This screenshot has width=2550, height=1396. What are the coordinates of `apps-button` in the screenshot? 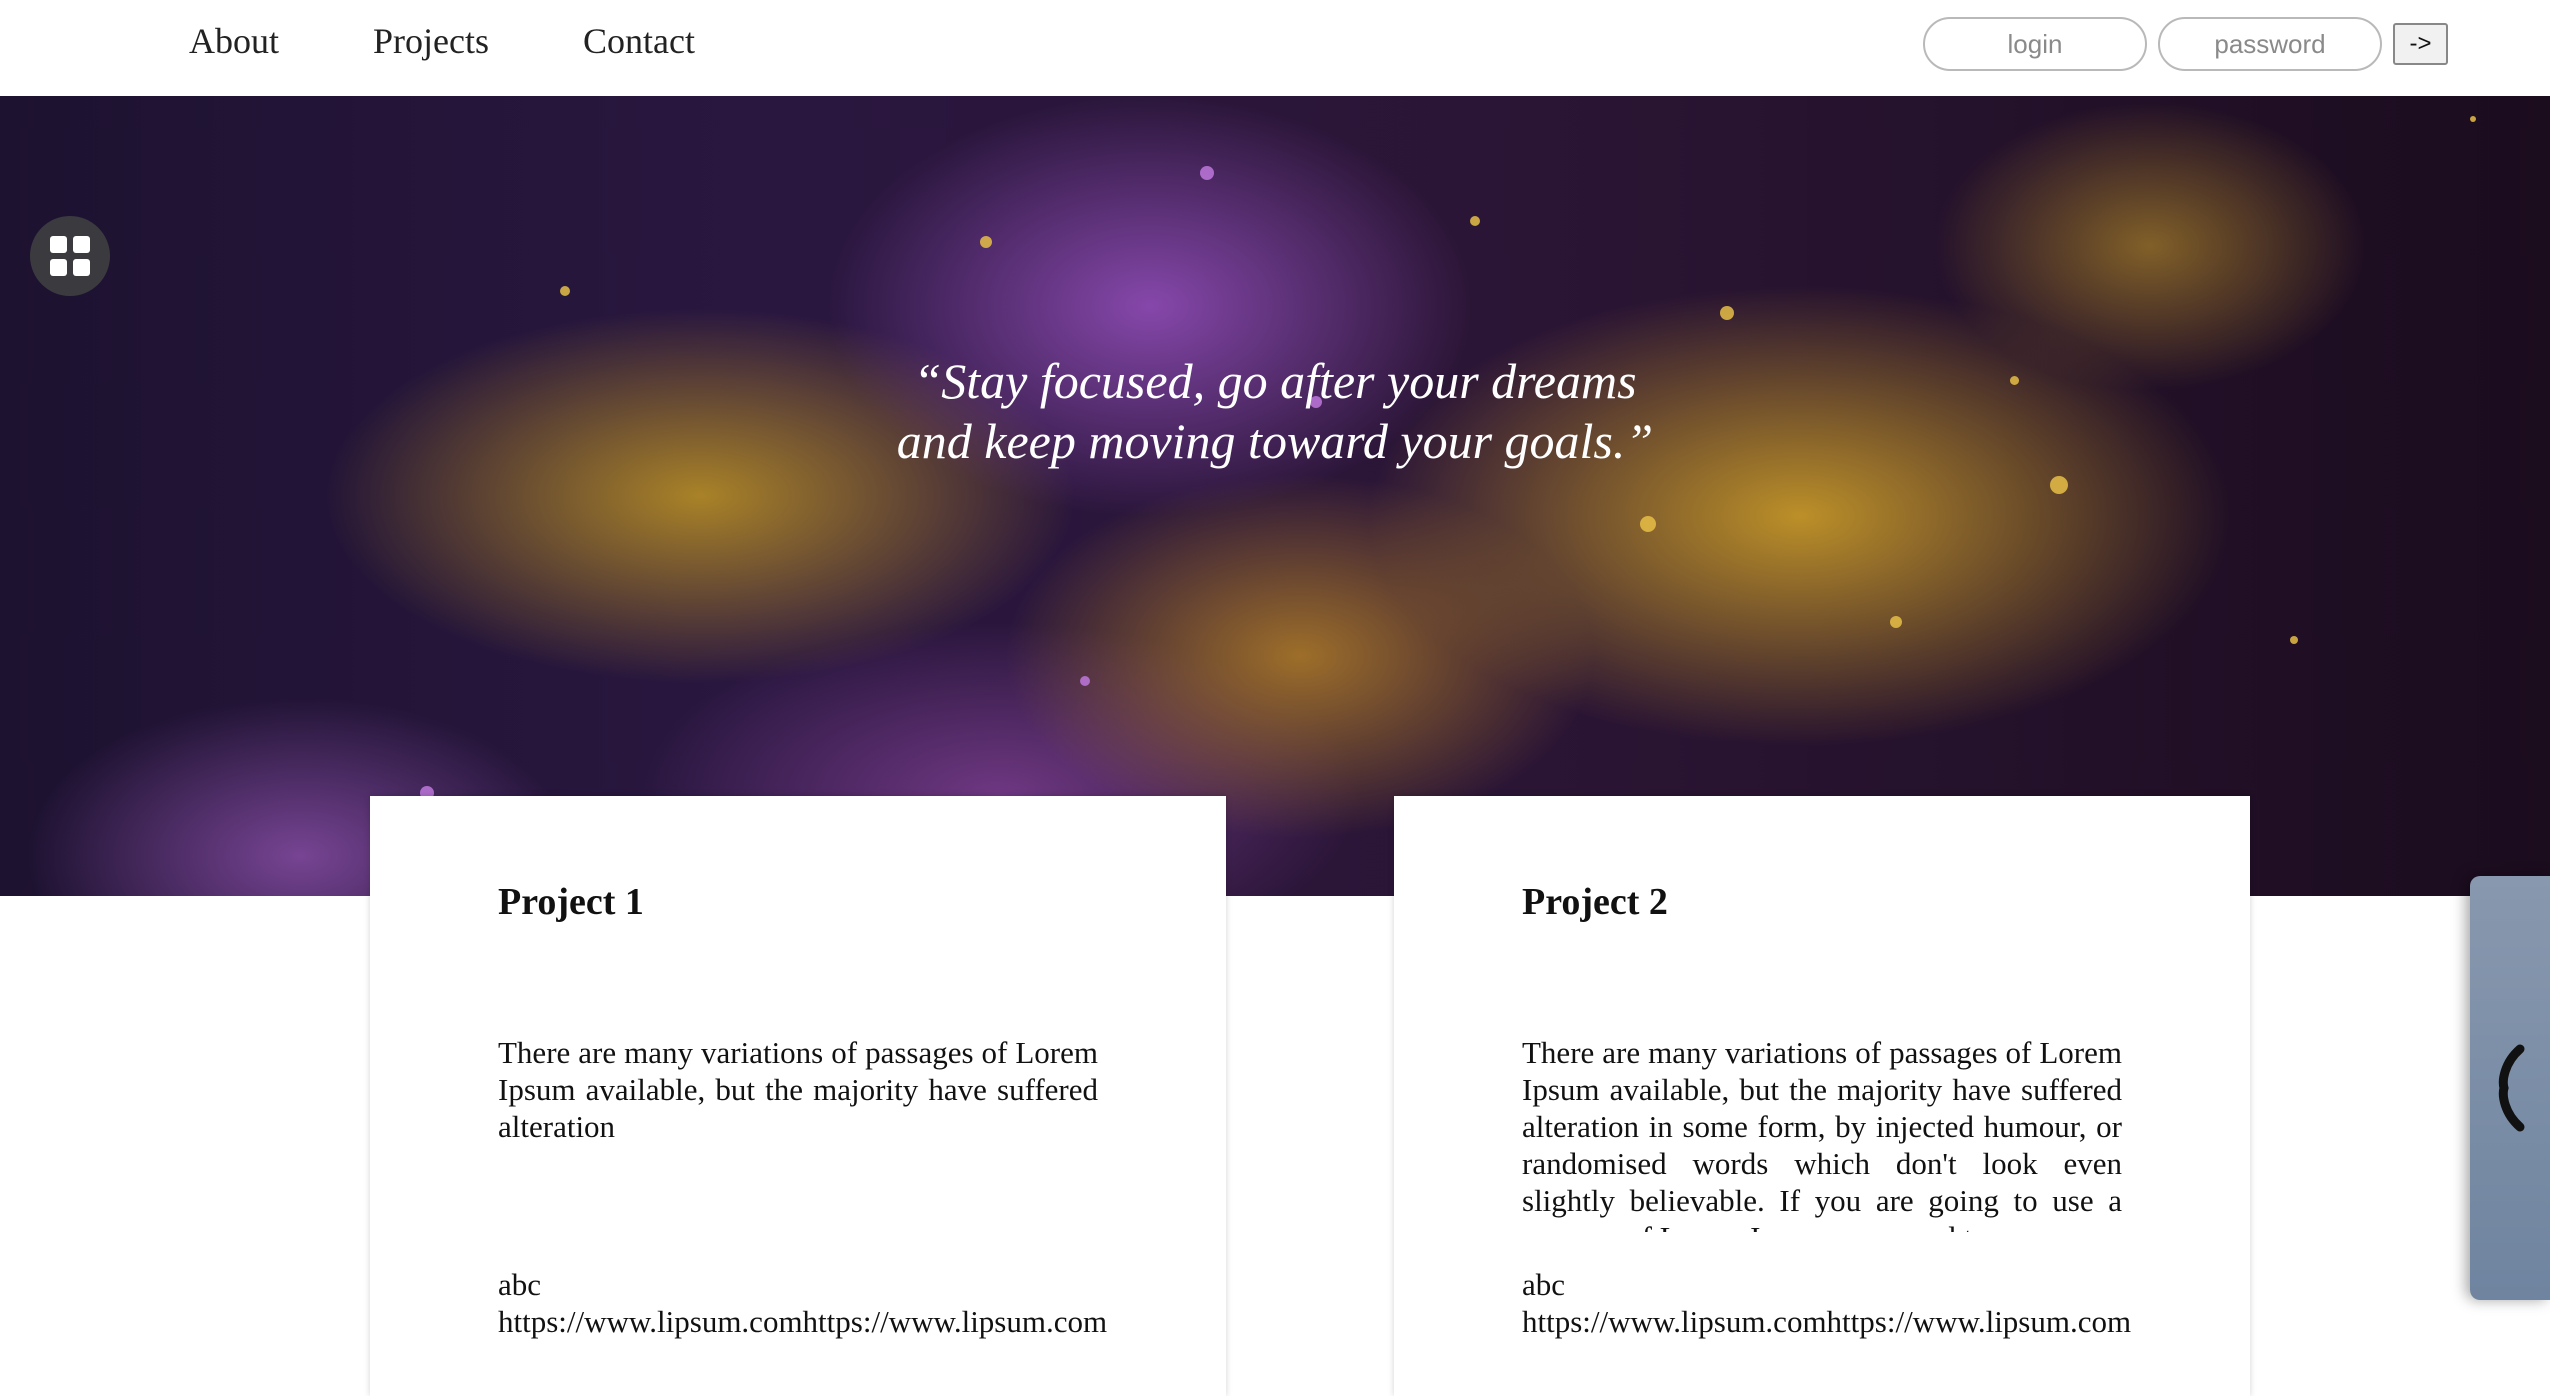 It's located at (70, 256).